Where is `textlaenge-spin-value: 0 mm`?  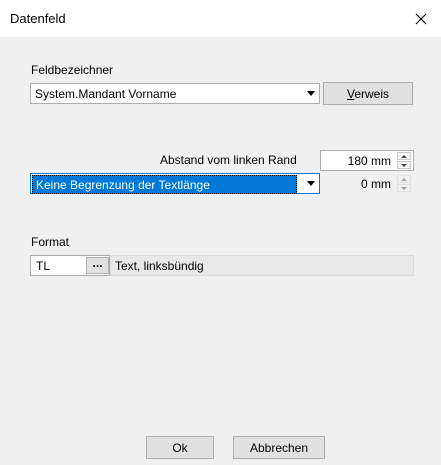
textlaenge-spin-value: 0 mm is located at coordinates (376, 184).